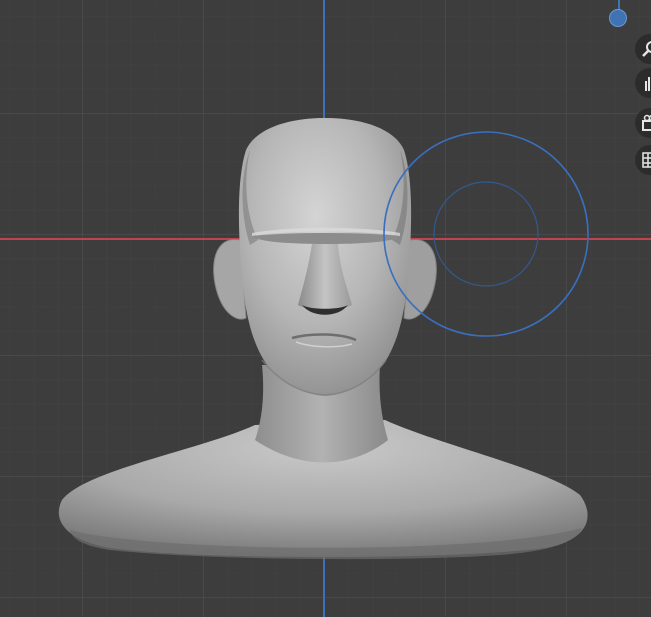 This screenshot has height=617, width=651. Describe the element at coordinates (618, 18) in the screenshot. I see `z-axis-handle` at that location.